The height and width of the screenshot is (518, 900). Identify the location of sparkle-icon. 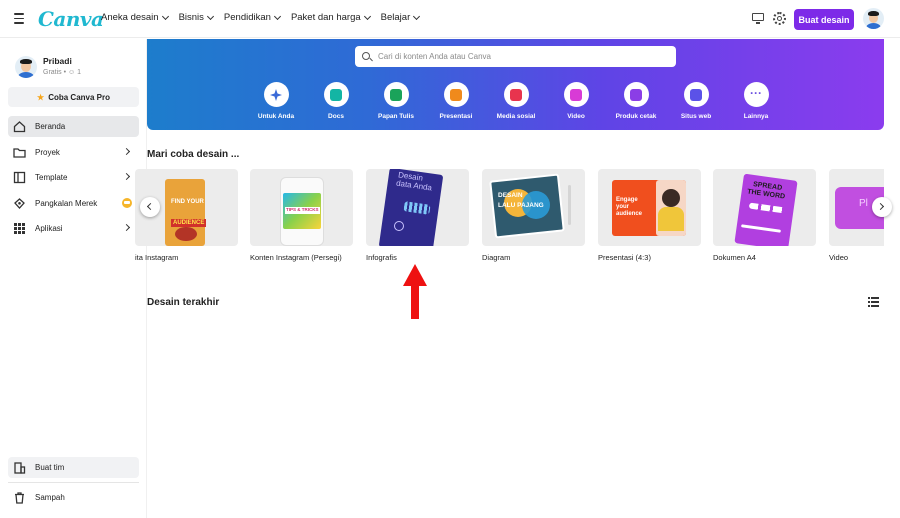
(276, 94).